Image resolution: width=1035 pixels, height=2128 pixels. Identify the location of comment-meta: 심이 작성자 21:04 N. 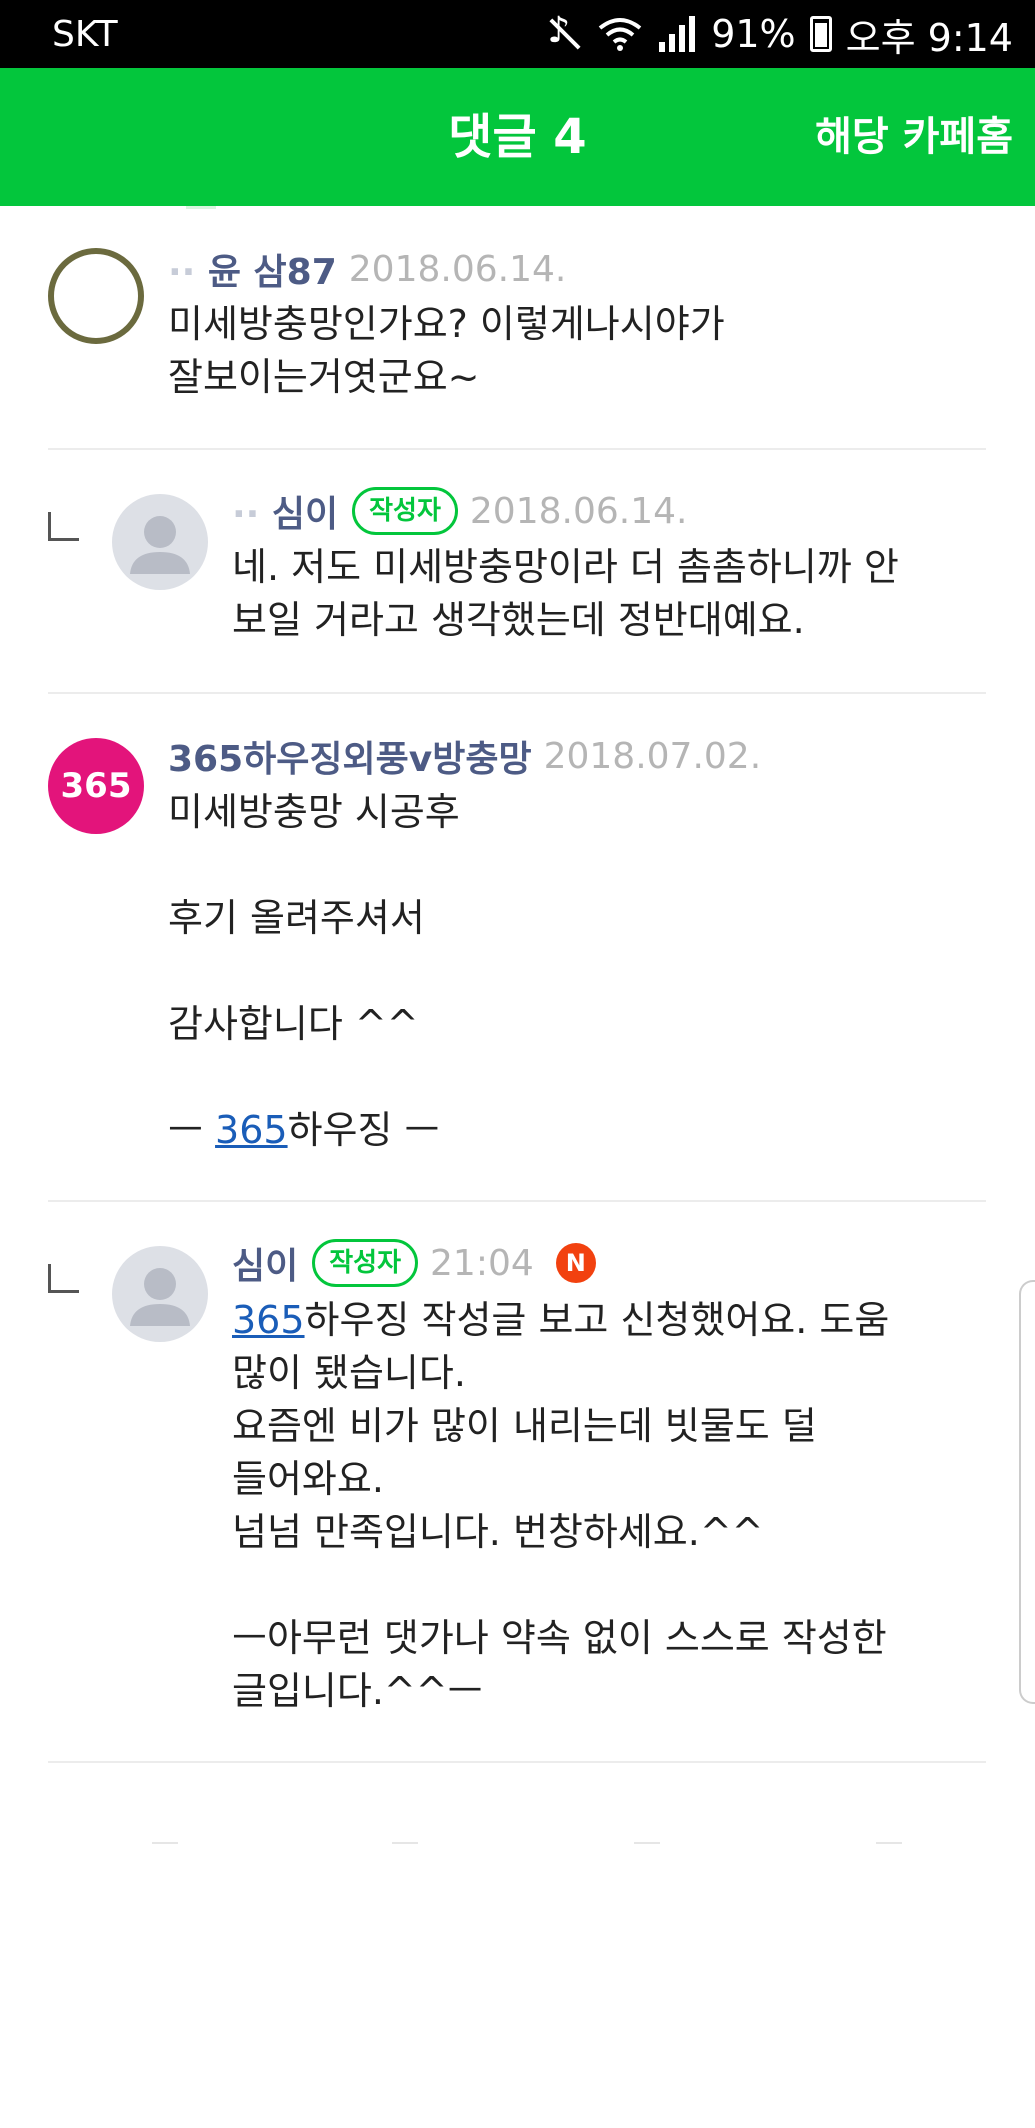
(414, 1263).